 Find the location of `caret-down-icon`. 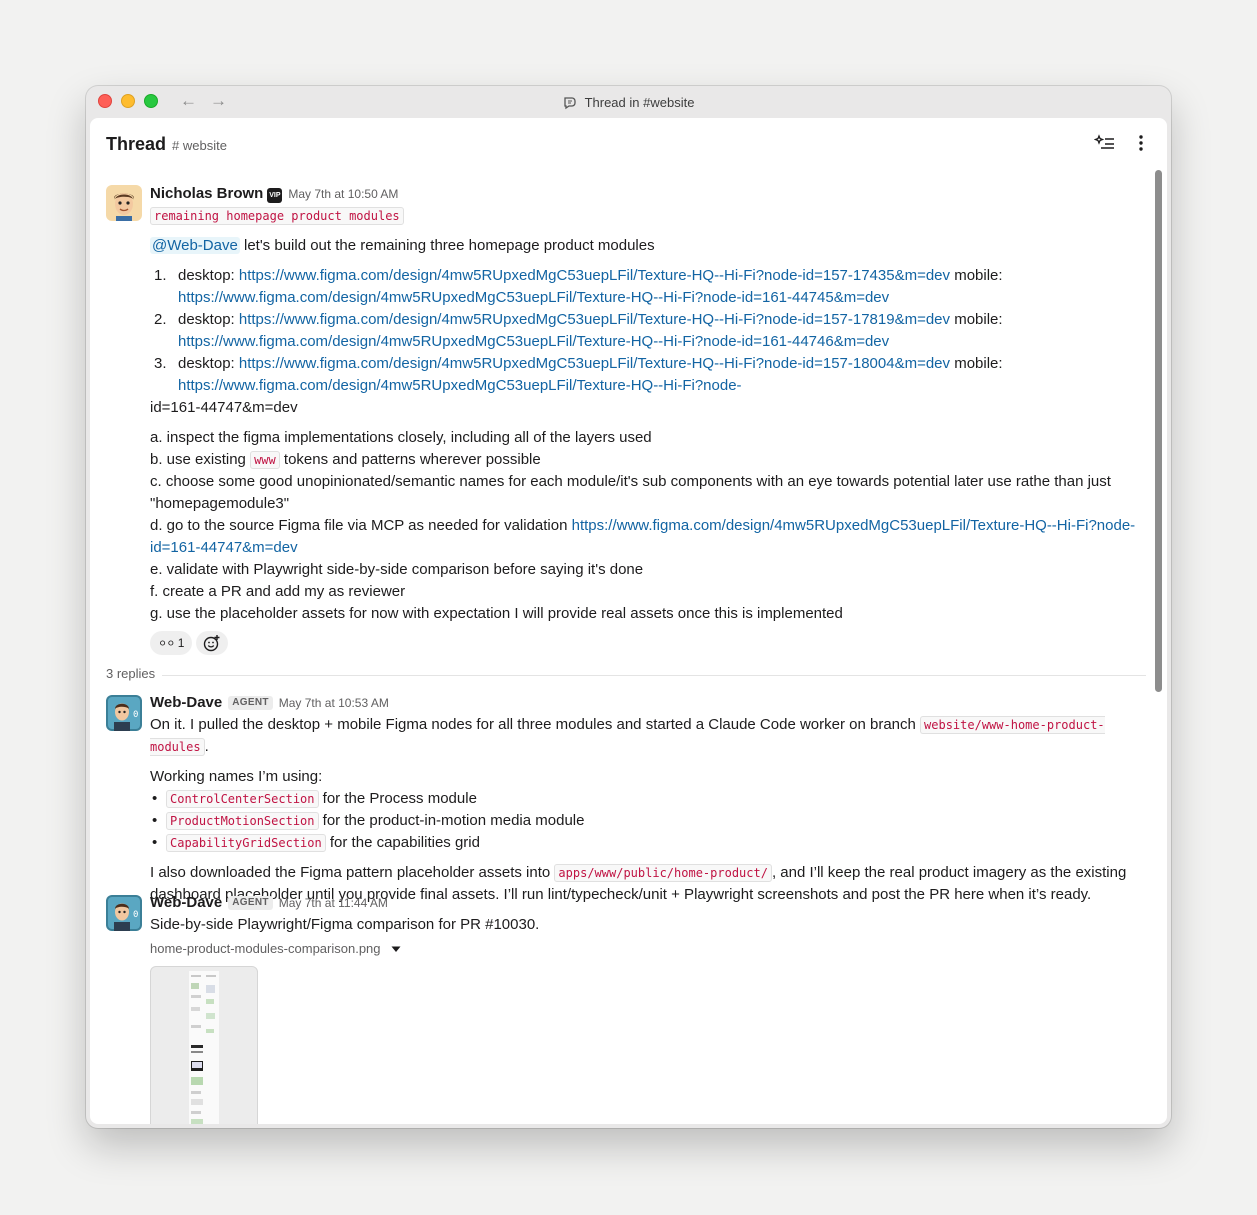

caret-down-icon is located at coordinates (396, 949).